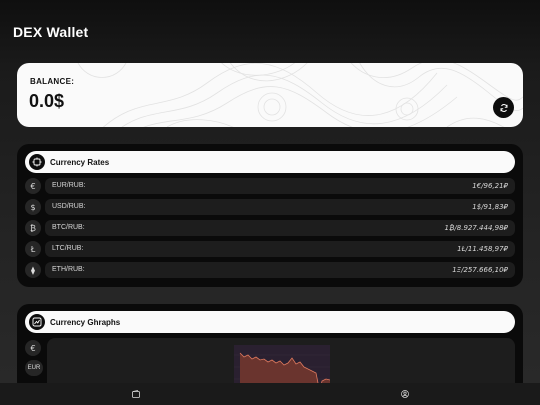 This screenshot has height=405, width=540. What do you see at coordinates (47, 101) in the screenshot?
I see `balance-value: 0.0$` at bounding box center [47, 101].